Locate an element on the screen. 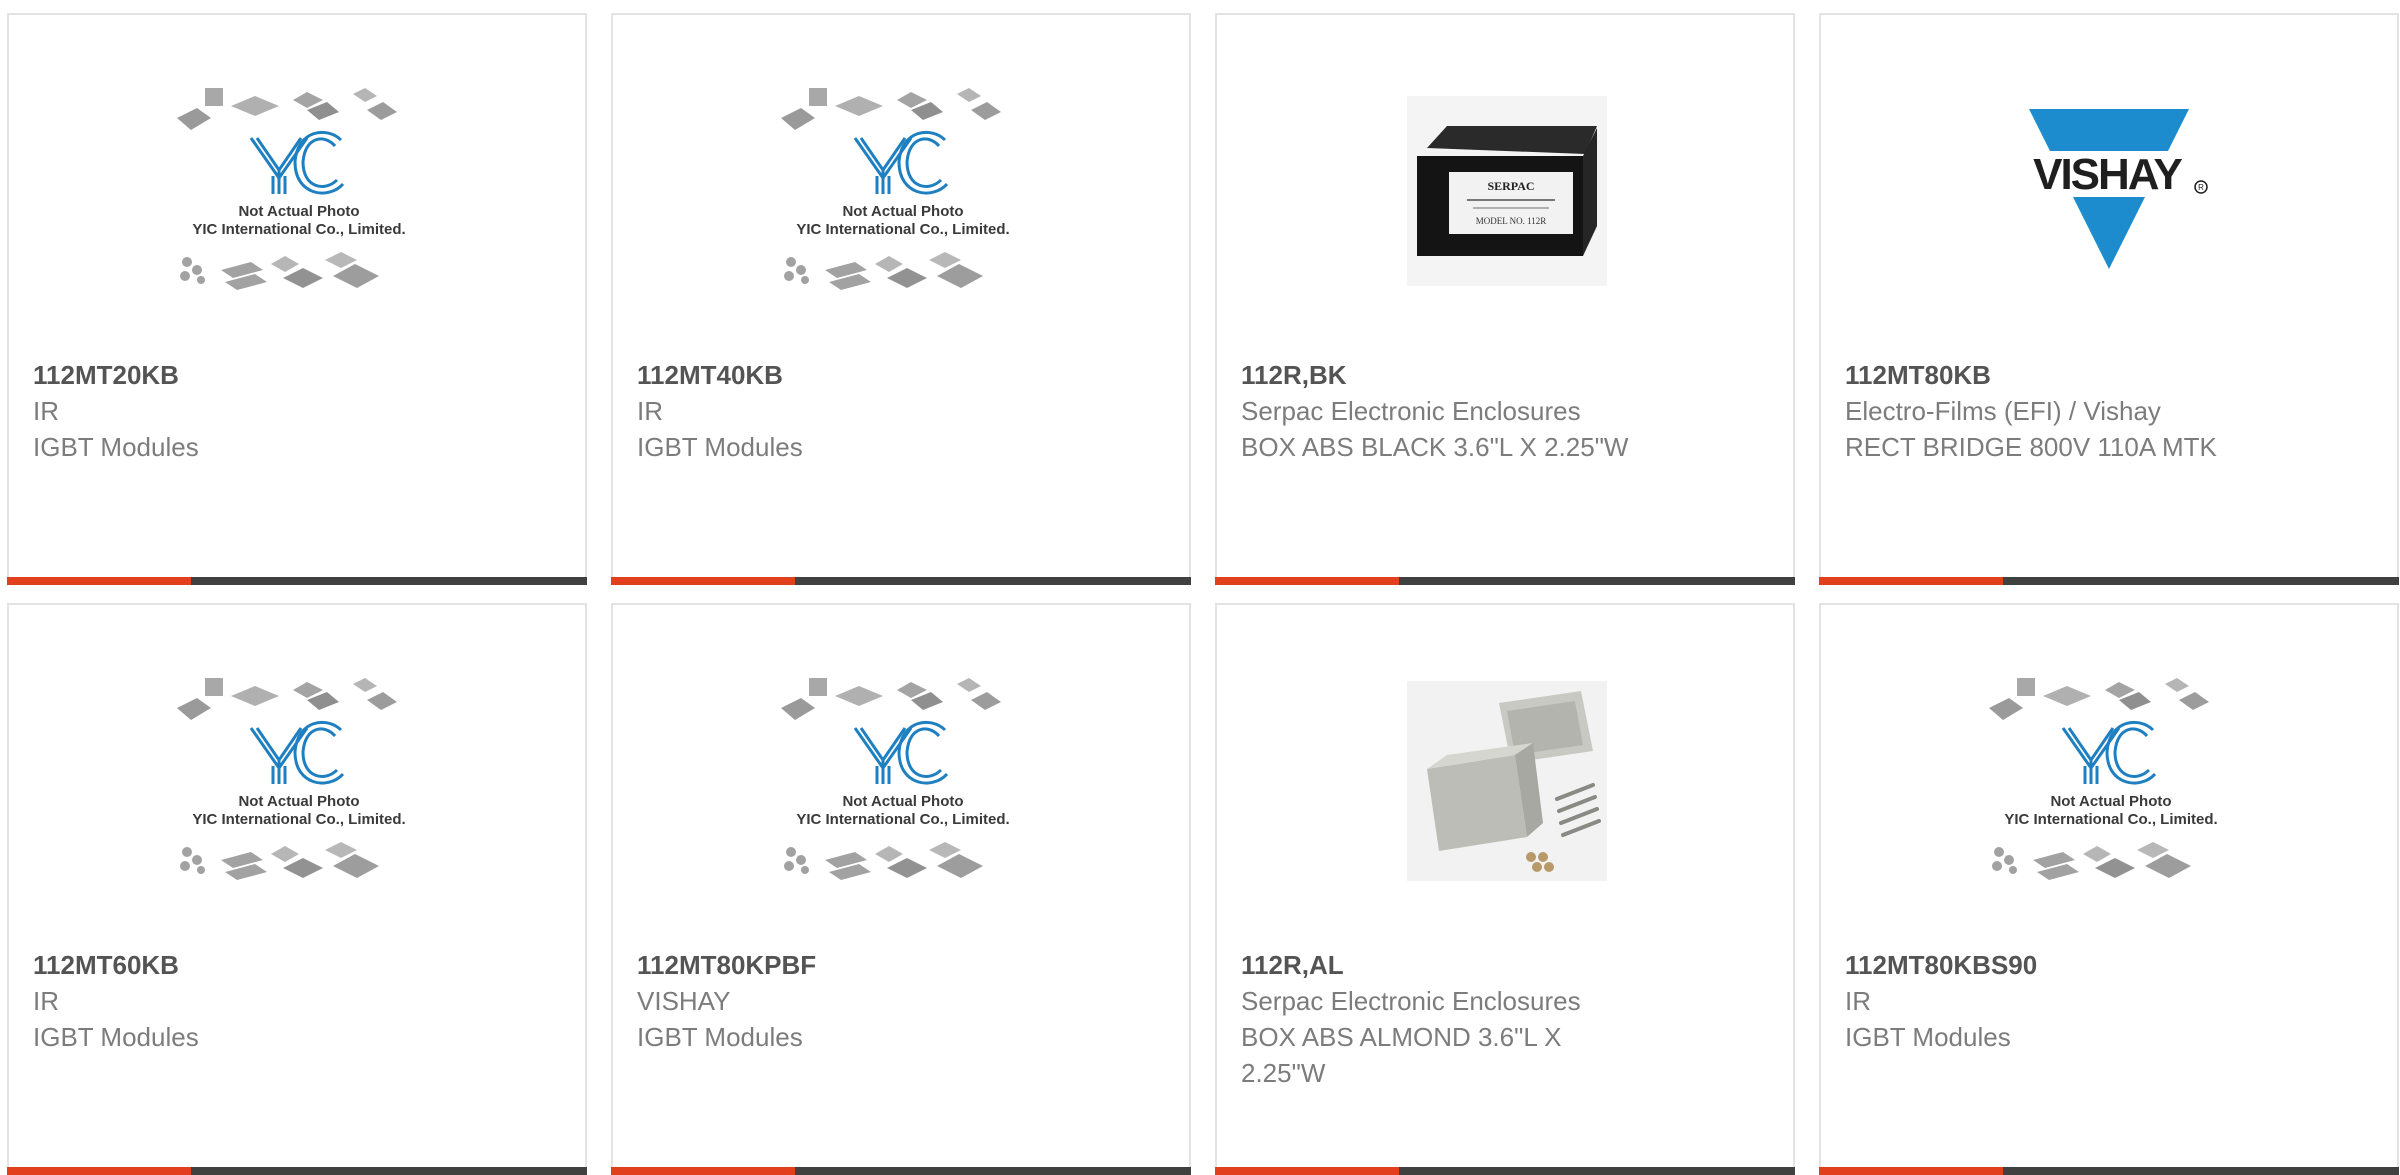 The image size is (2400, 1175). product-image-almond-enclosure is located at coordinates (1507, 781).